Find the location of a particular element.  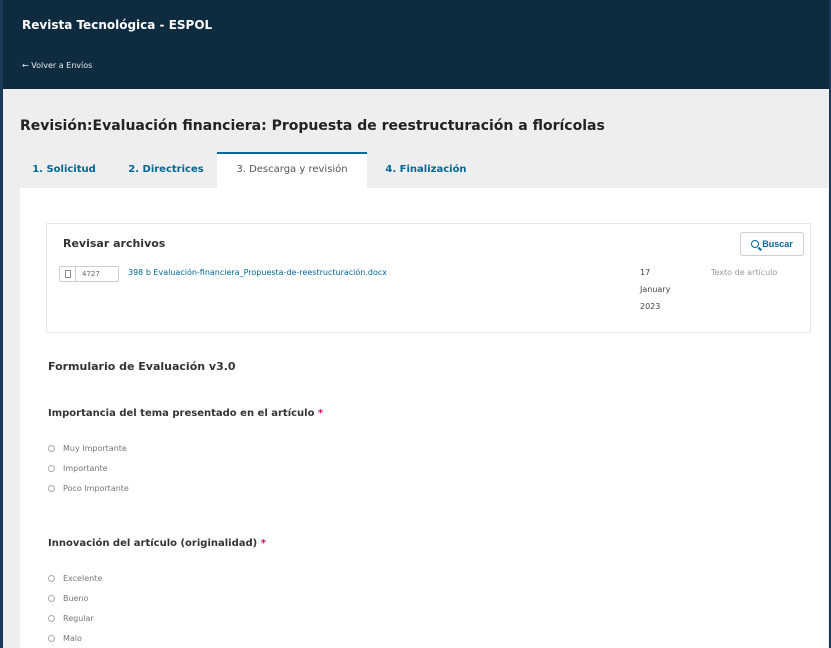

search-button: Buscar is located at coordinates (772, 244).